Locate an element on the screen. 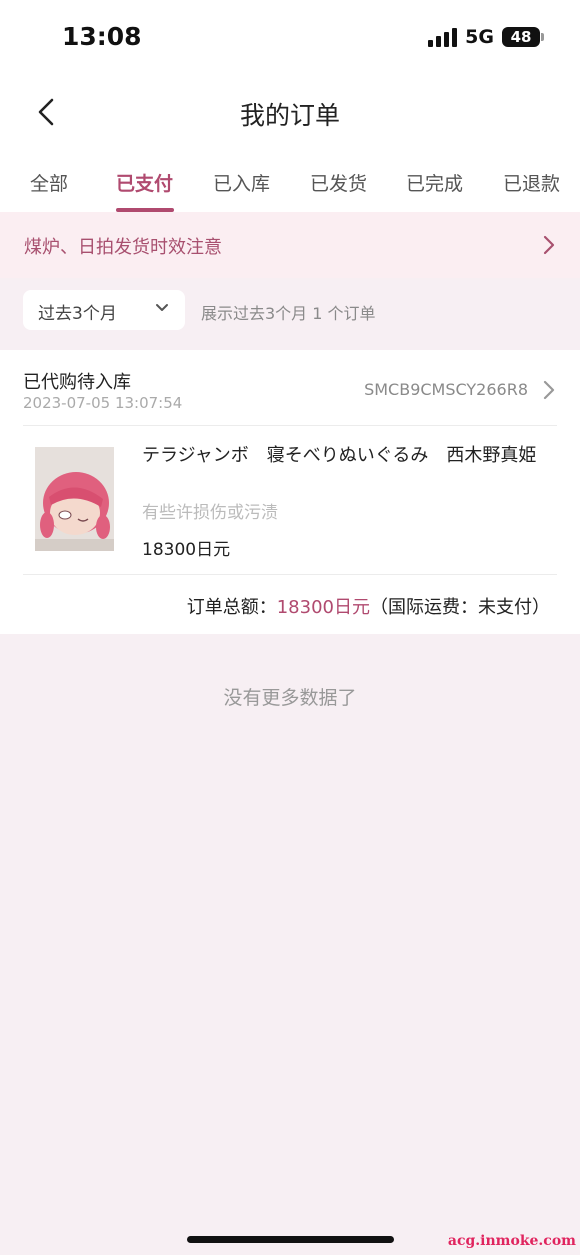  product-name: テラジャンボ 寝そべりぬいぐるみ 西木野真姫 is located at coordinates (349, 456).